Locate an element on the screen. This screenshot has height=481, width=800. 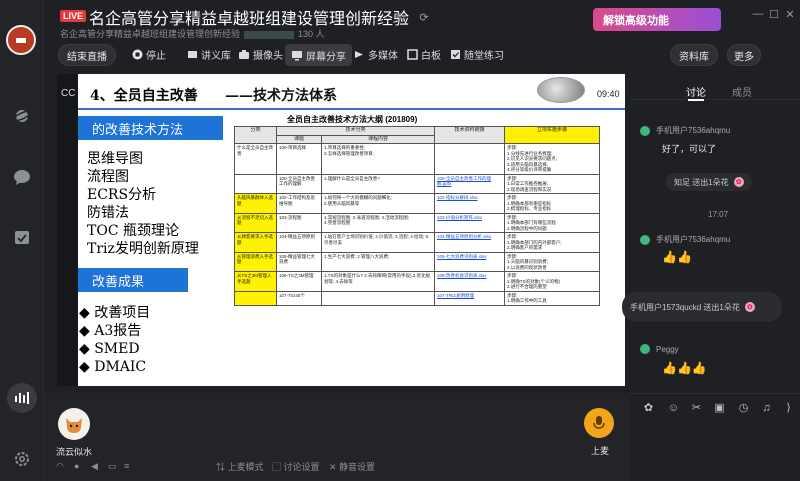
stop-button: 停止 is located at coordinates (148, 54).